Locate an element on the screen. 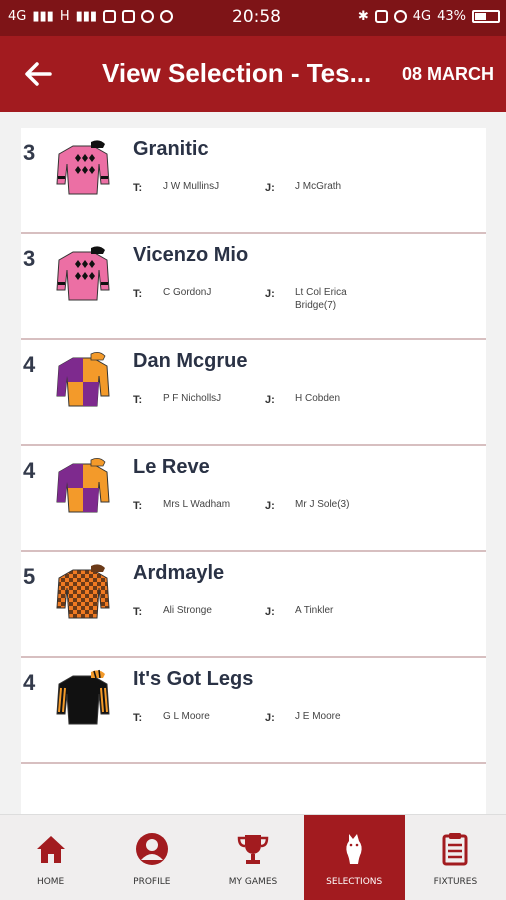  battery-percent: 43% is located at coordinates (451, 16).